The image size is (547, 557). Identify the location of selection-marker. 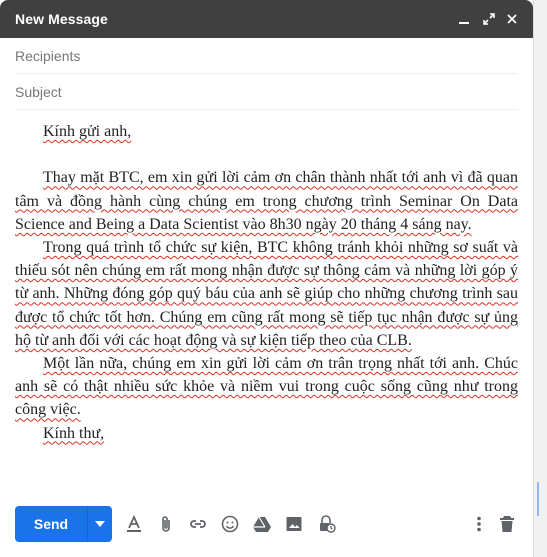
(538, 499).